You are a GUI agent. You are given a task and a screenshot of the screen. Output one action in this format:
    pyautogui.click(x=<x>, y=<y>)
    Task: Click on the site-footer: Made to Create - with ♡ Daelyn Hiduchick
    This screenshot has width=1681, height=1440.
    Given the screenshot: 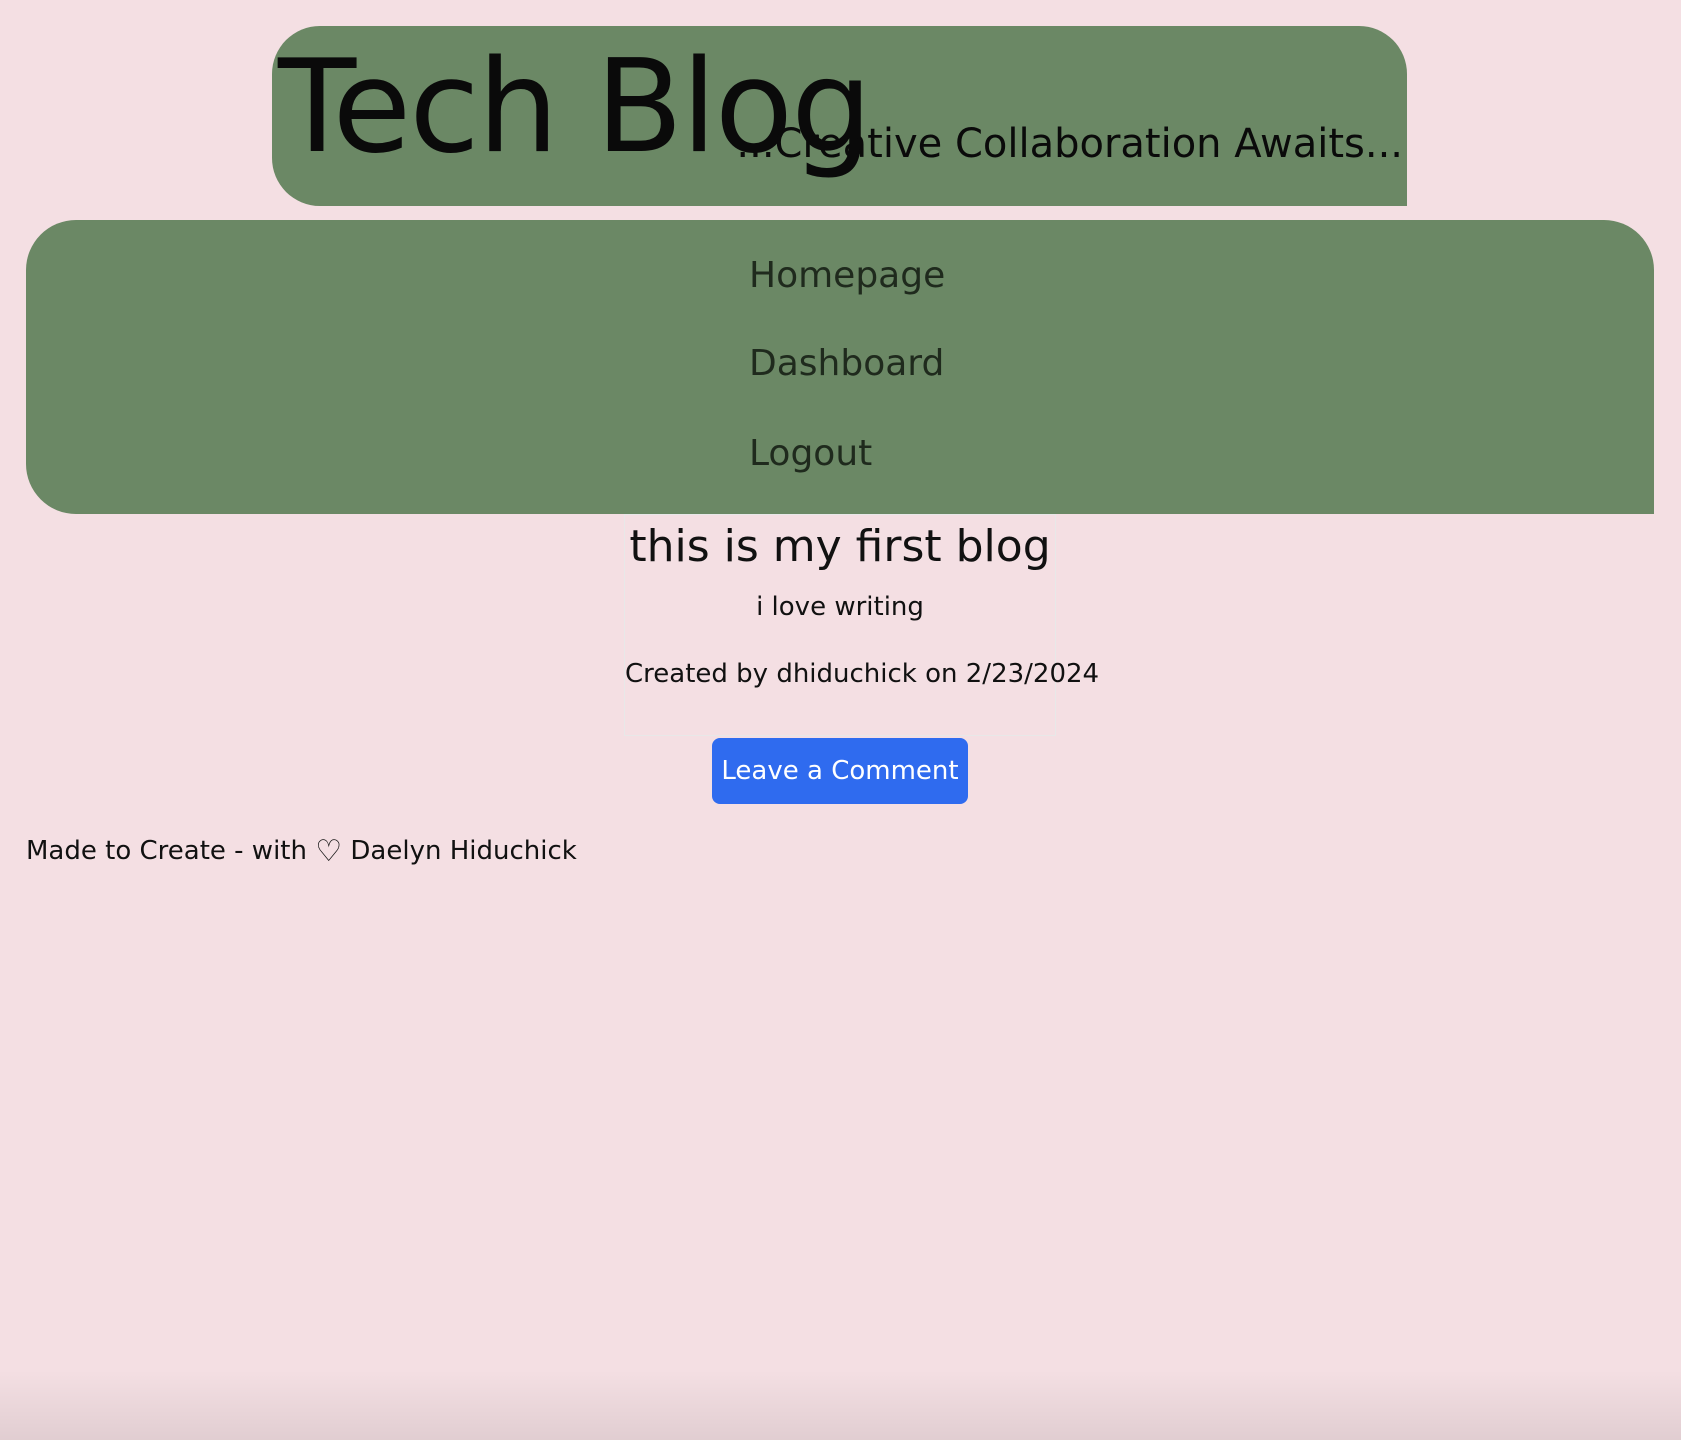 What is the action you would take?
    pyautogui.click(x=301, y=851)
    